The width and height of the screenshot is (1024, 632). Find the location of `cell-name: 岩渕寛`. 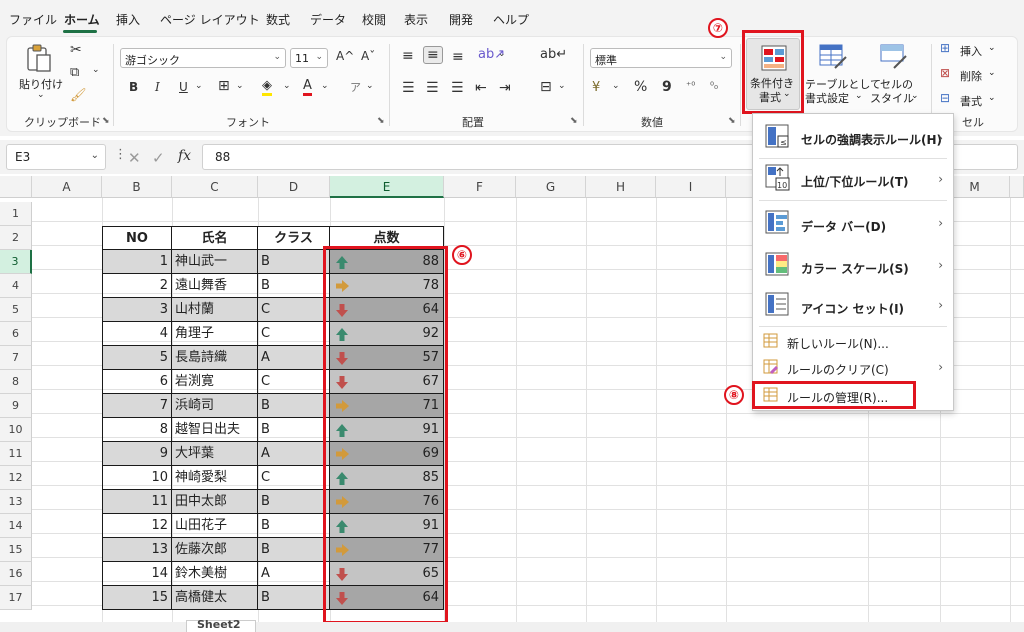

cell-name: 岩渕寛 is located at coordinates (215, 382).